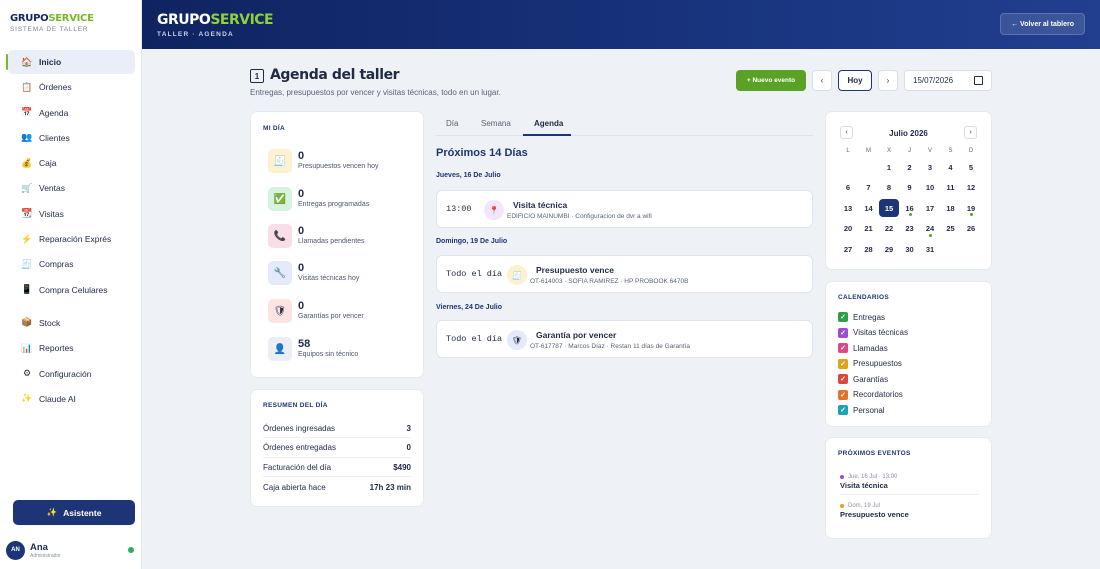 The image size is (1100, 569). What do you see at coordinates (71, 264) in the screenshot?
I see `sidebar-item-compras: 🧾 Compras` at bounding box center [71, 264].